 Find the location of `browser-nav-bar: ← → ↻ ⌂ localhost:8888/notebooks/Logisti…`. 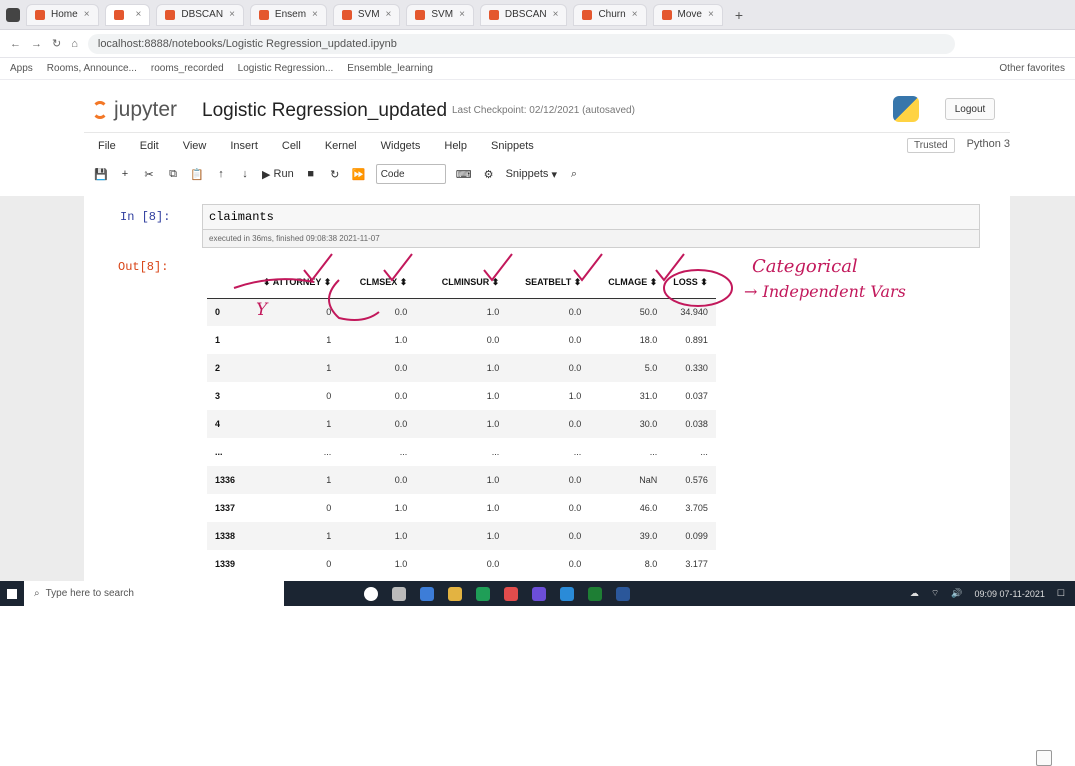

browser-nav-bar: ← → ↻ ⌂ localhost:8888/notebooks/Logisti… is located at coordinates (537, 44).